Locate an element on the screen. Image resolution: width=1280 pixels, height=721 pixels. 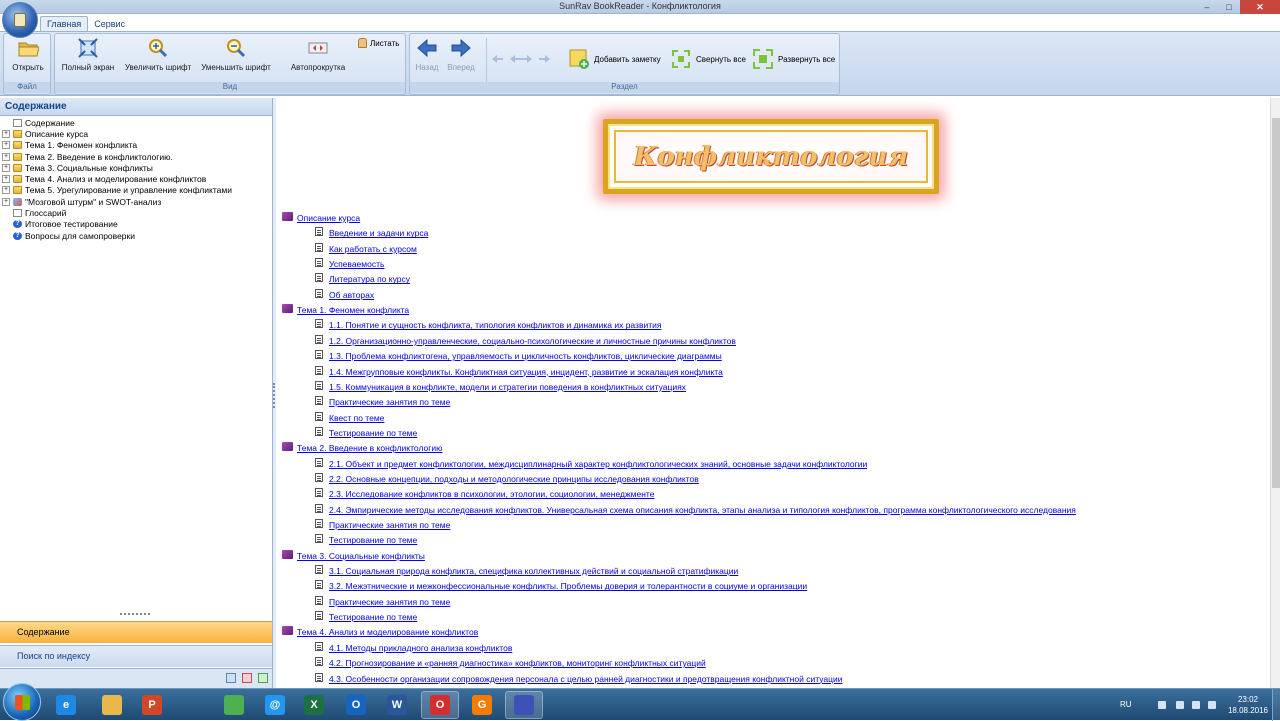
tree-item: + Описание курса is located at coordinates (137, 133).